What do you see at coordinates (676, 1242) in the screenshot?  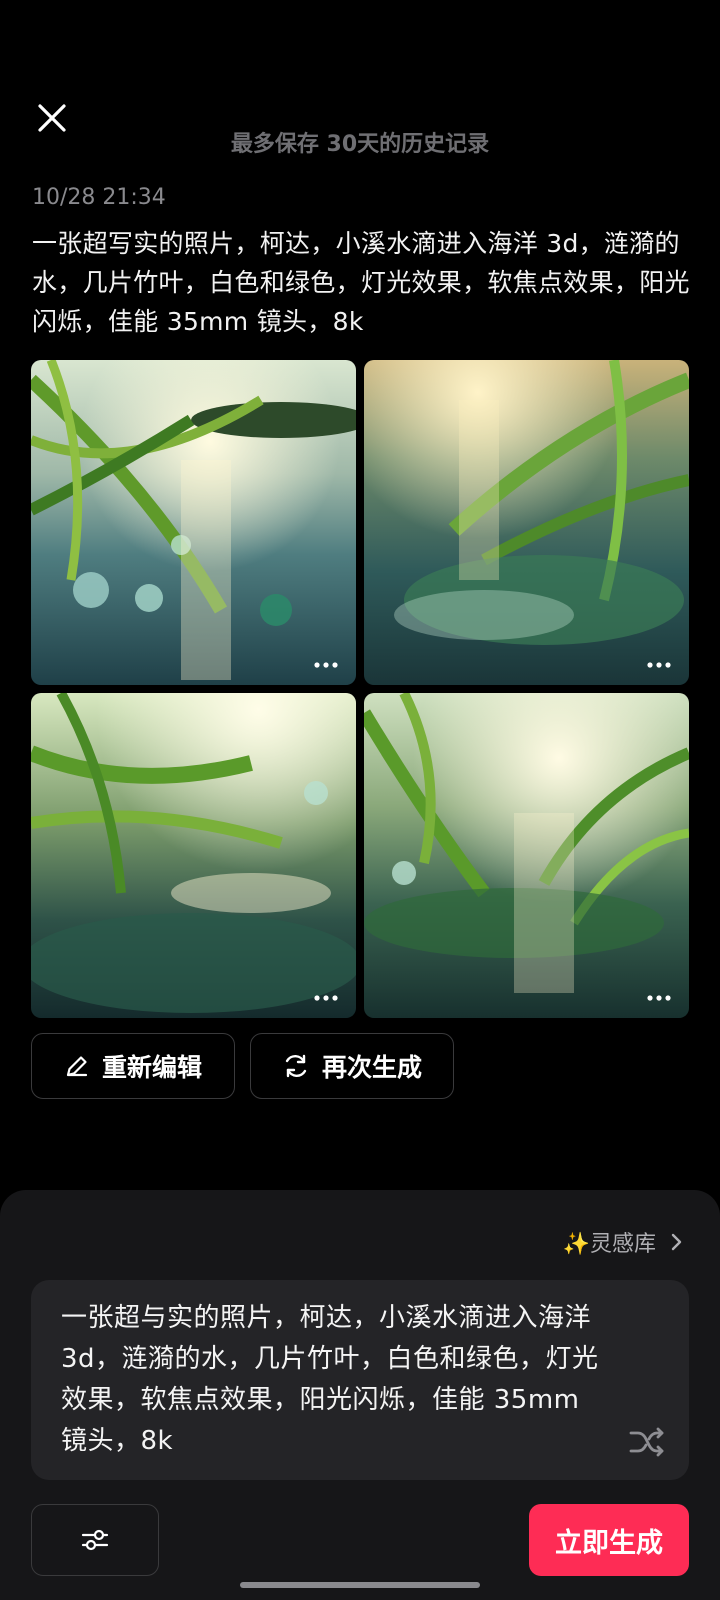 I see `chevron-right-icon` at bounding box center [676, 1242].